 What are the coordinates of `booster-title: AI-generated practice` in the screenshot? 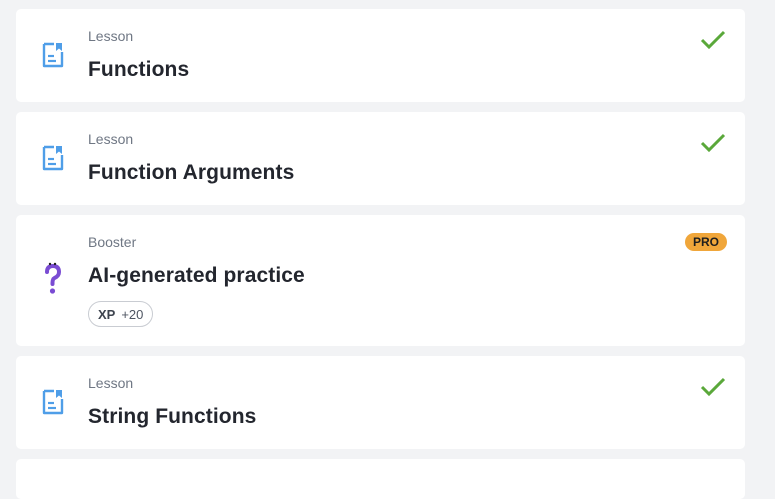 It's located at (196, 276).